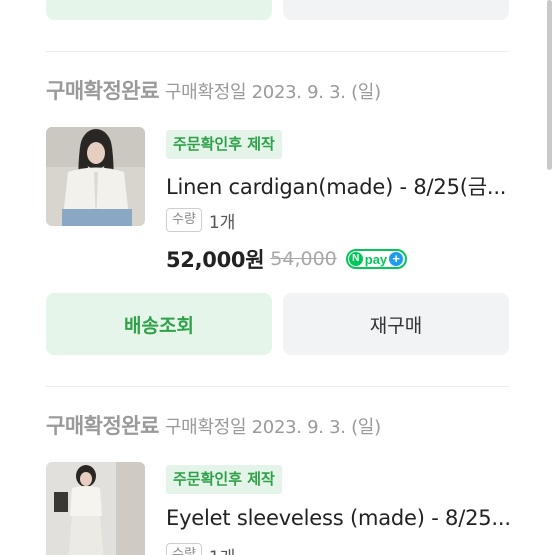 The image size is (555, 555). I want to click on delivery-tracking-button: 배송조회, so click(159, 324).